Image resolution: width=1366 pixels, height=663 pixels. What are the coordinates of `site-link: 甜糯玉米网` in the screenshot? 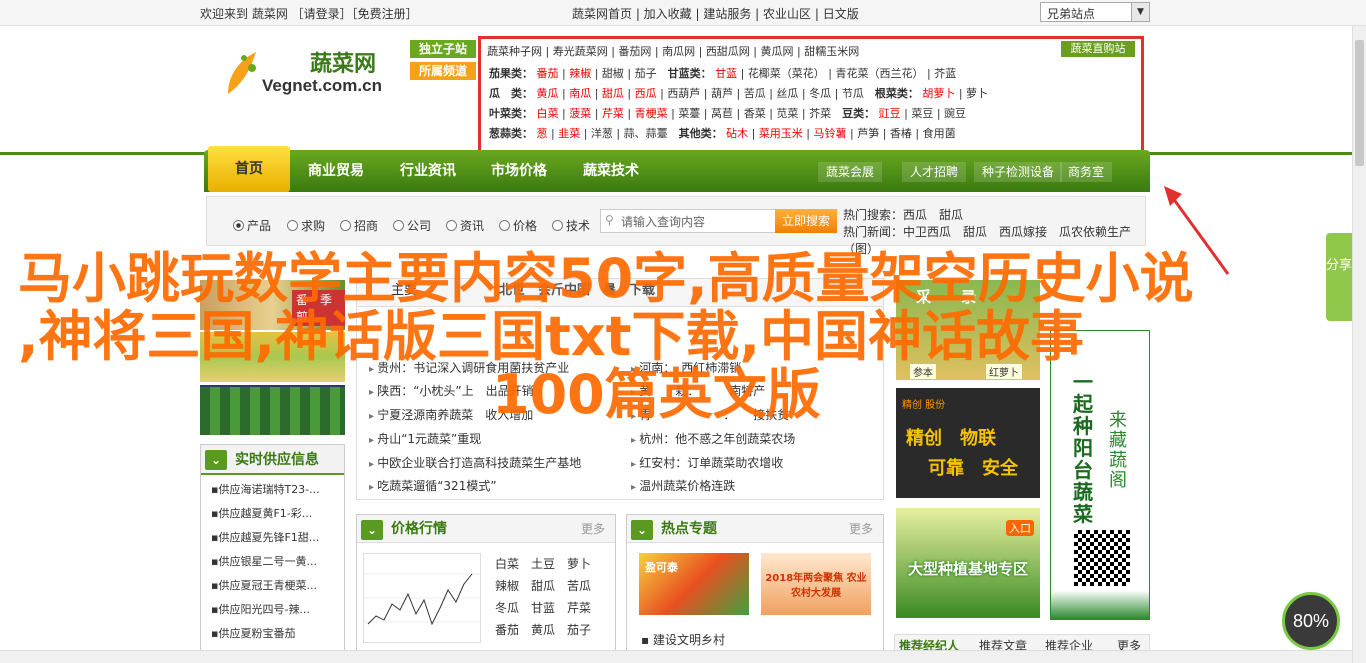 It's located at (831, 51).